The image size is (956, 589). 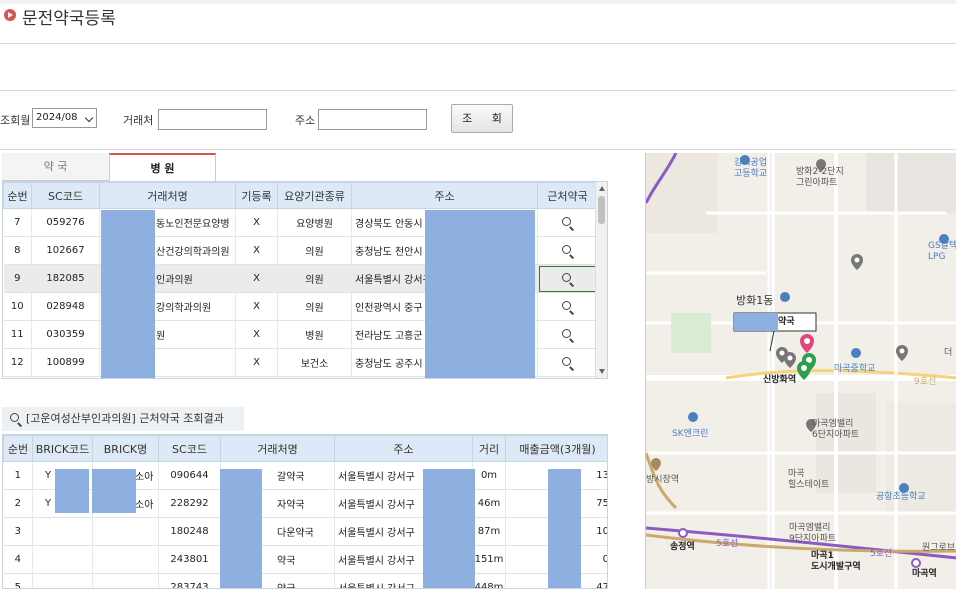 What do you see at coordinates (836, 561) in the screenshot?
I see `map-label: 마곡1 도시개발구역` at bounding box center [836, 561].